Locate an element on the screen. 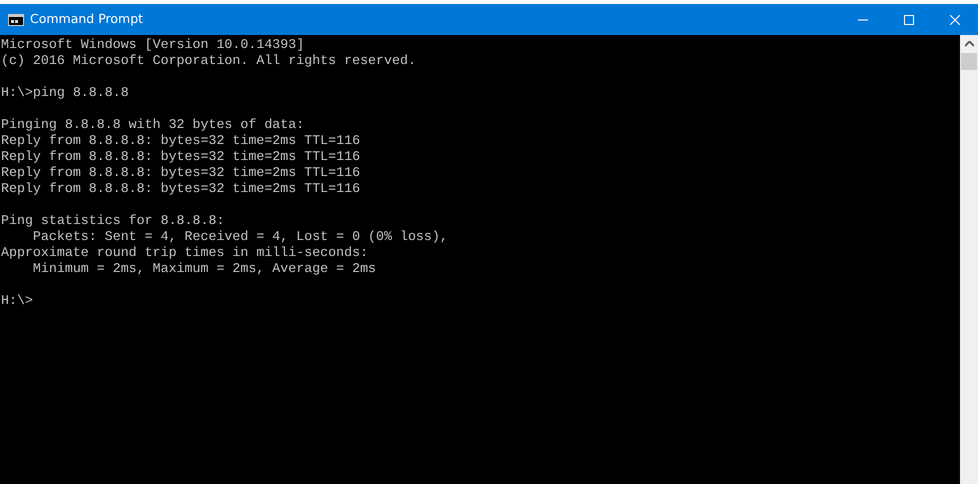 This screenshot has height=484, width=978. console-line: Approximate round trip times in milli-seconds: is located at coordinates (184, 253).